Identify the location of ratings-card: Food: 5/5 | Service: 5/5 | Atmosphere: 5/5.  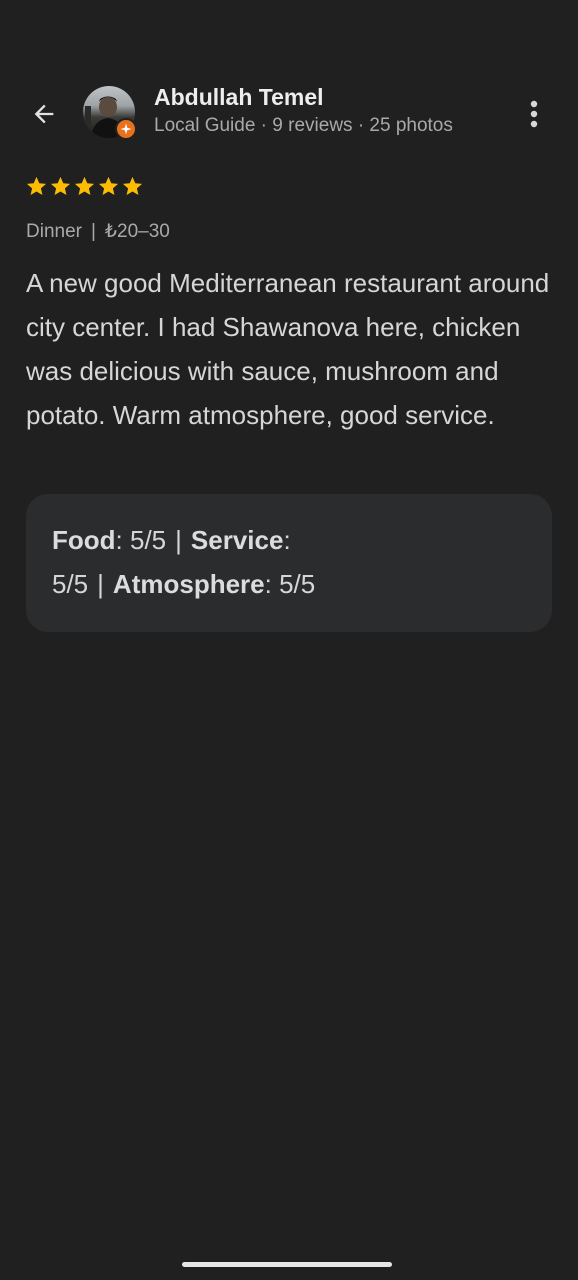
(289, 563).